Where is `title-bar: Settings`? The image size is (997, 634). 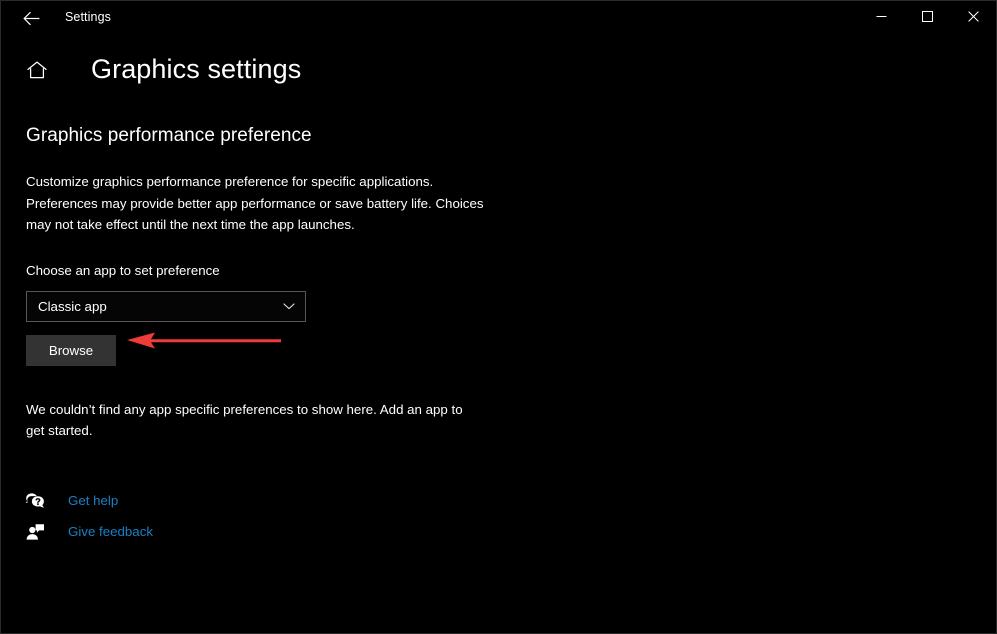
title-bar: Settings is located at coordinates (498, 17).